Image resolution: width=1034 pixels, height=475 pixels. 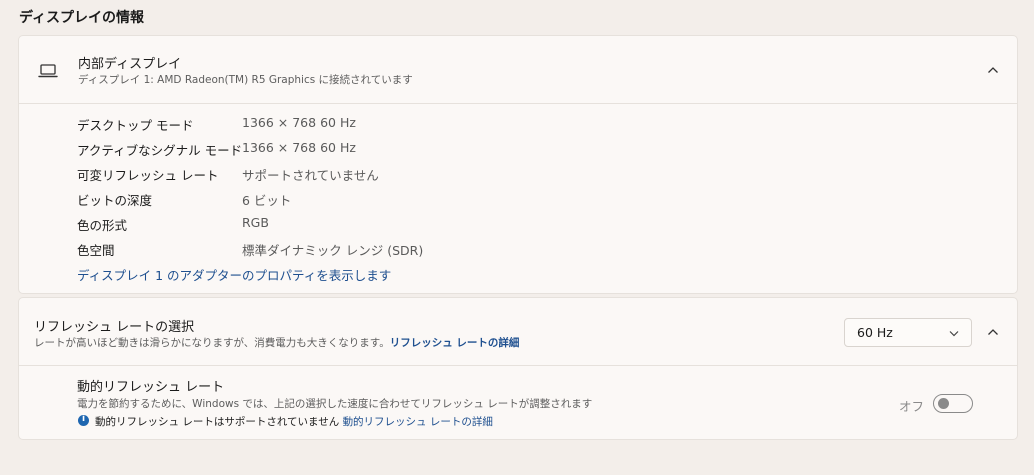 I want to click on dynamic-refresh-note: 動的リフレッシュ レートはサポートされていません 動的リフレッシュ レートの詳細, so click(x=294, y=421).